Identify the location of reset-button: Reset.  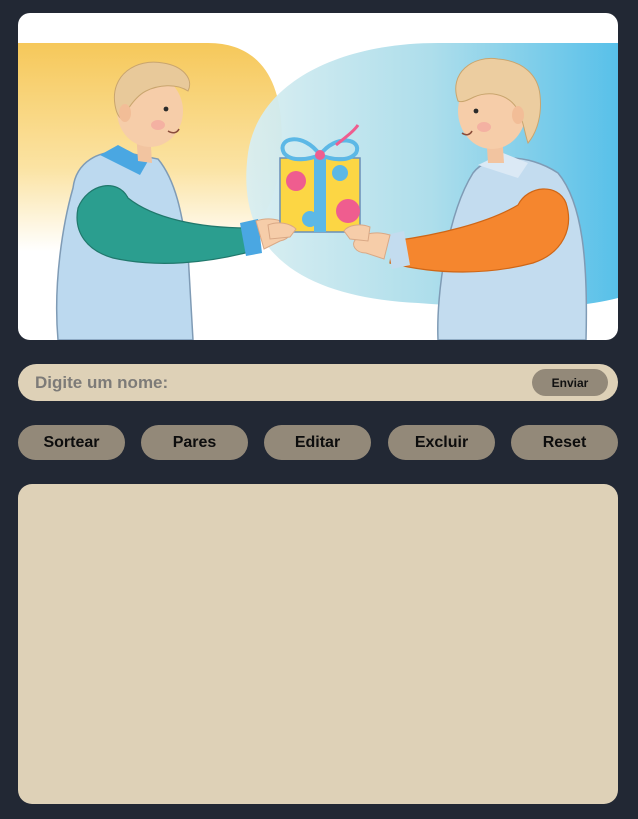
(564, 442).